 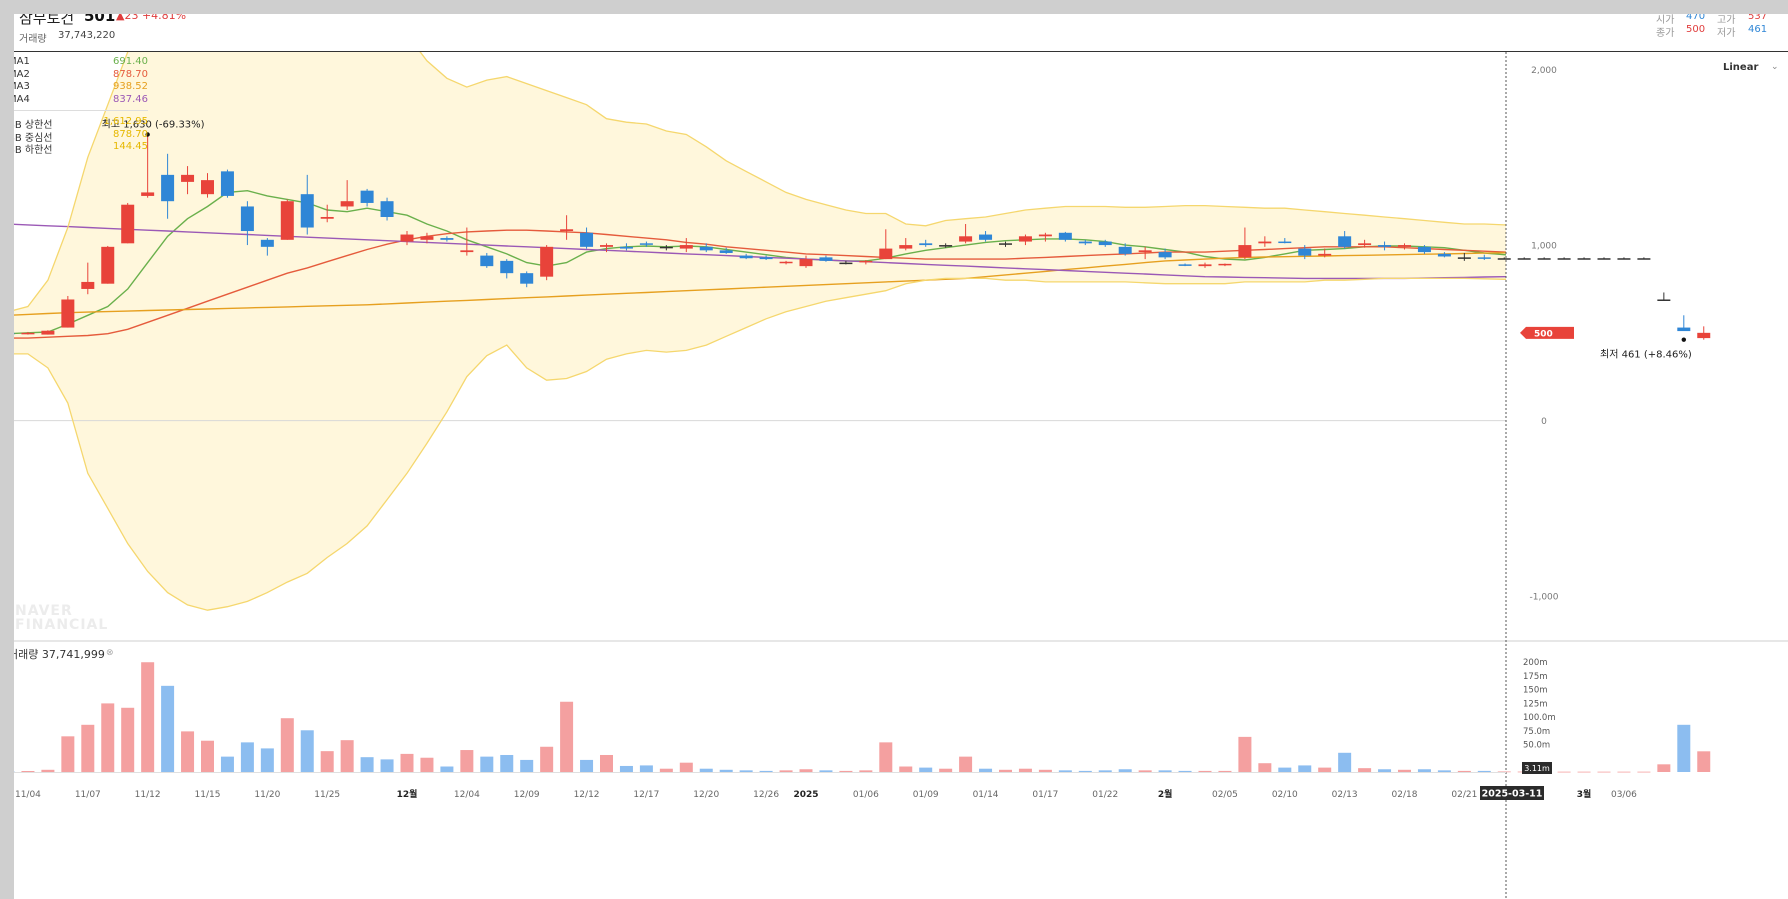 I want to click on x-tick-label-16: 01/14, so click(x=986, y=795).